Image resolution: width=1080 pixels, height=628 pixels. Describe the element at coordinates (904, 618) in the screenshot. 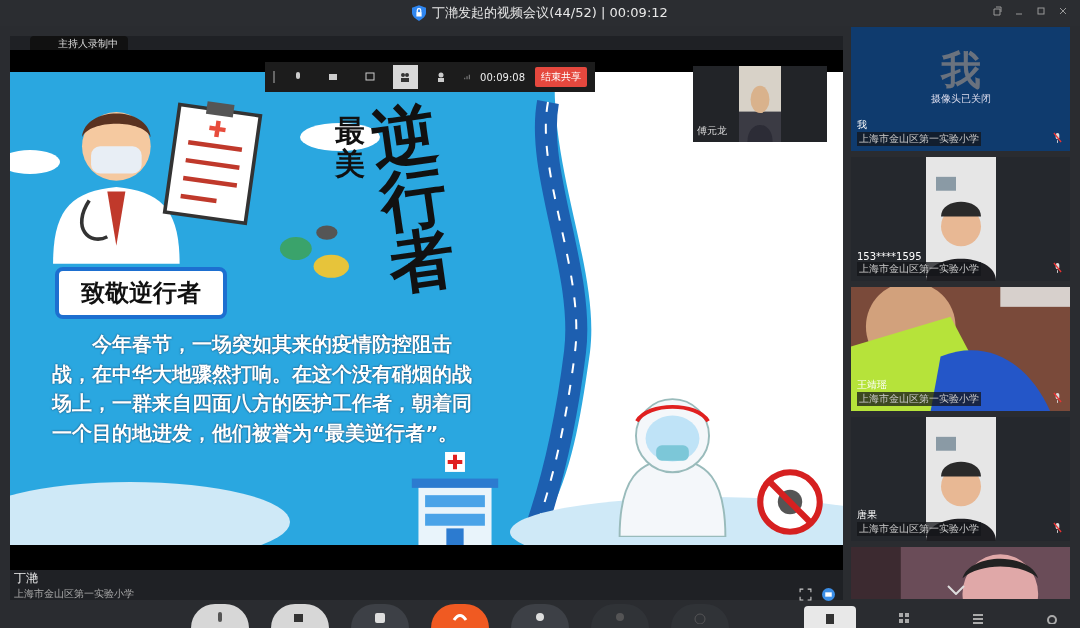

I see `grid-icon` at that location.